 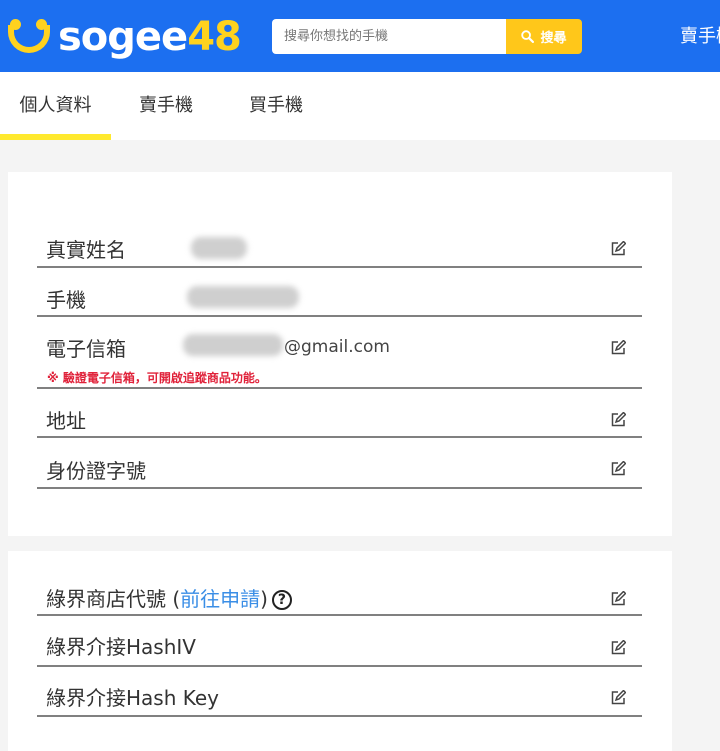 What do you see at coordinates (700, 35) in the screenshot?
I see `header-sell-phone-link: 賣手機` at bounding box center [700, 35].